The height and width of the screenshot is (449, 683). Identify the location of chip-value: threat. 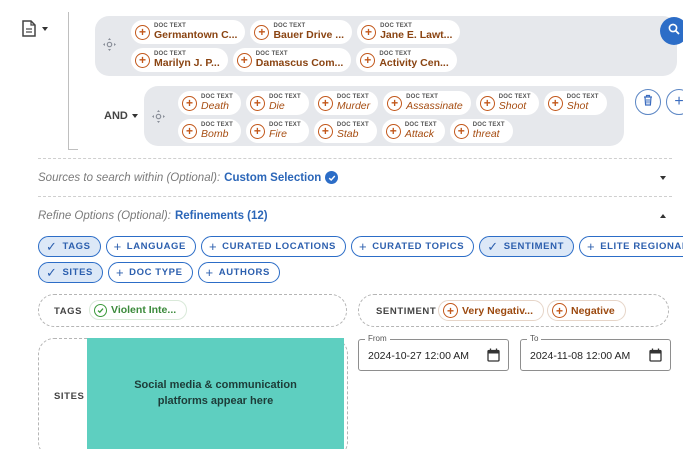
(486, 134).